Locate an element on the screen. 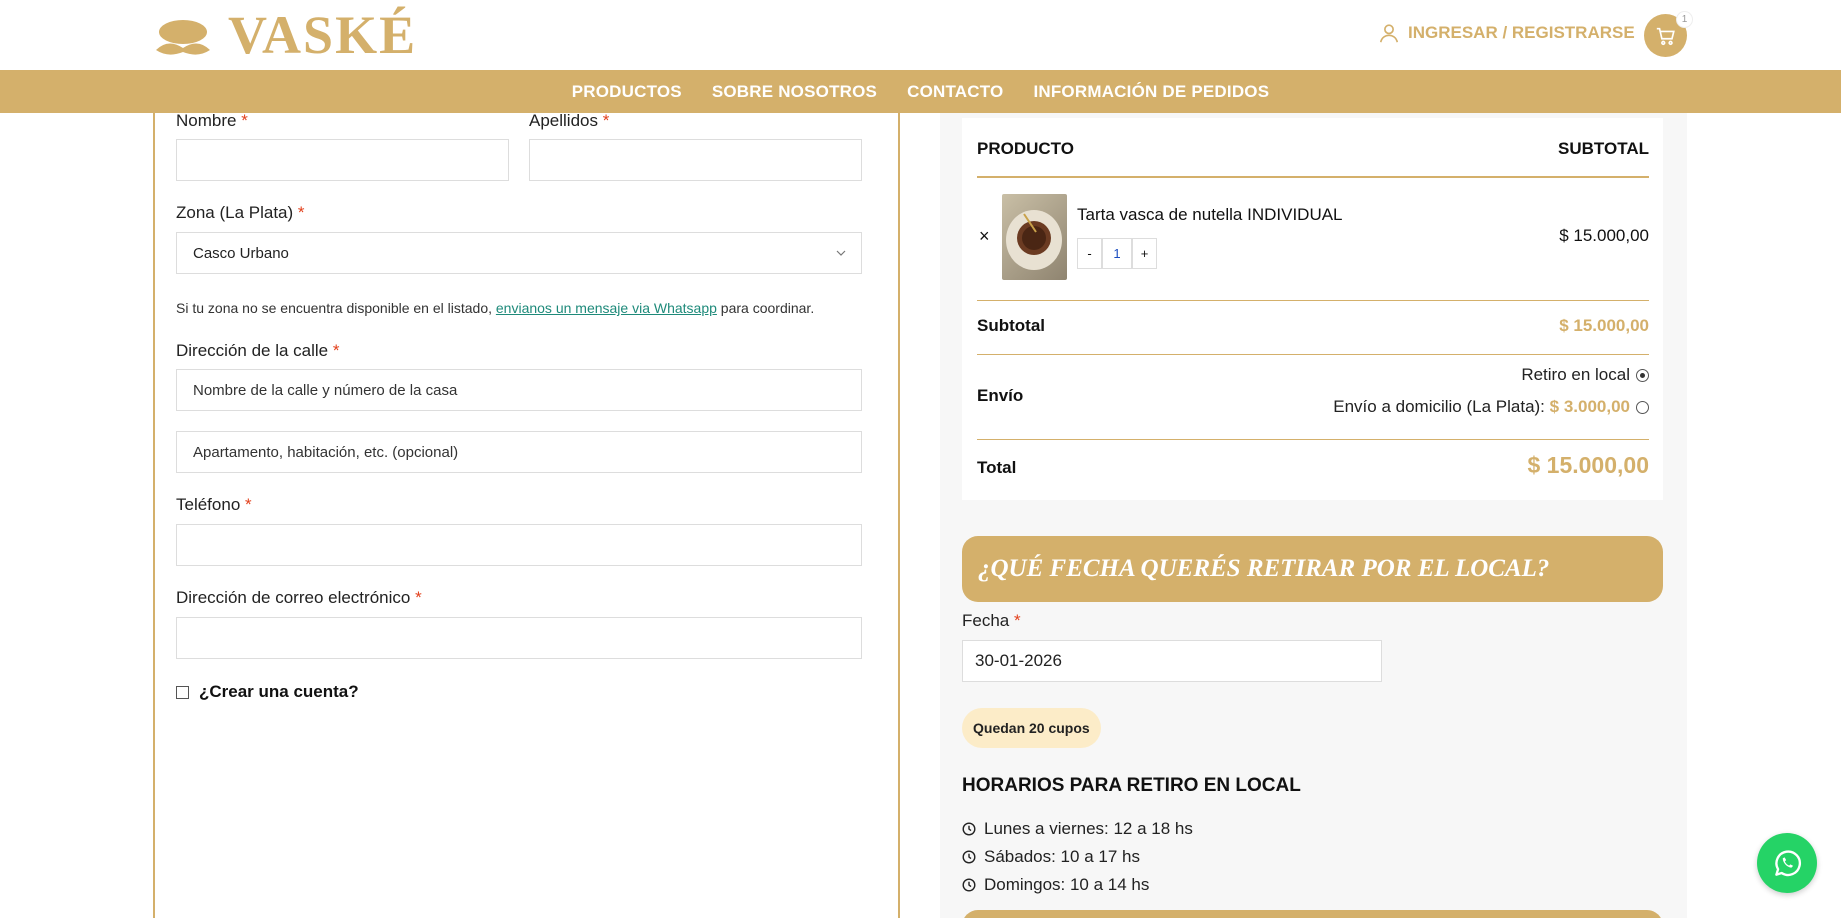  total-label: Total is located at coordinates (997, 467).